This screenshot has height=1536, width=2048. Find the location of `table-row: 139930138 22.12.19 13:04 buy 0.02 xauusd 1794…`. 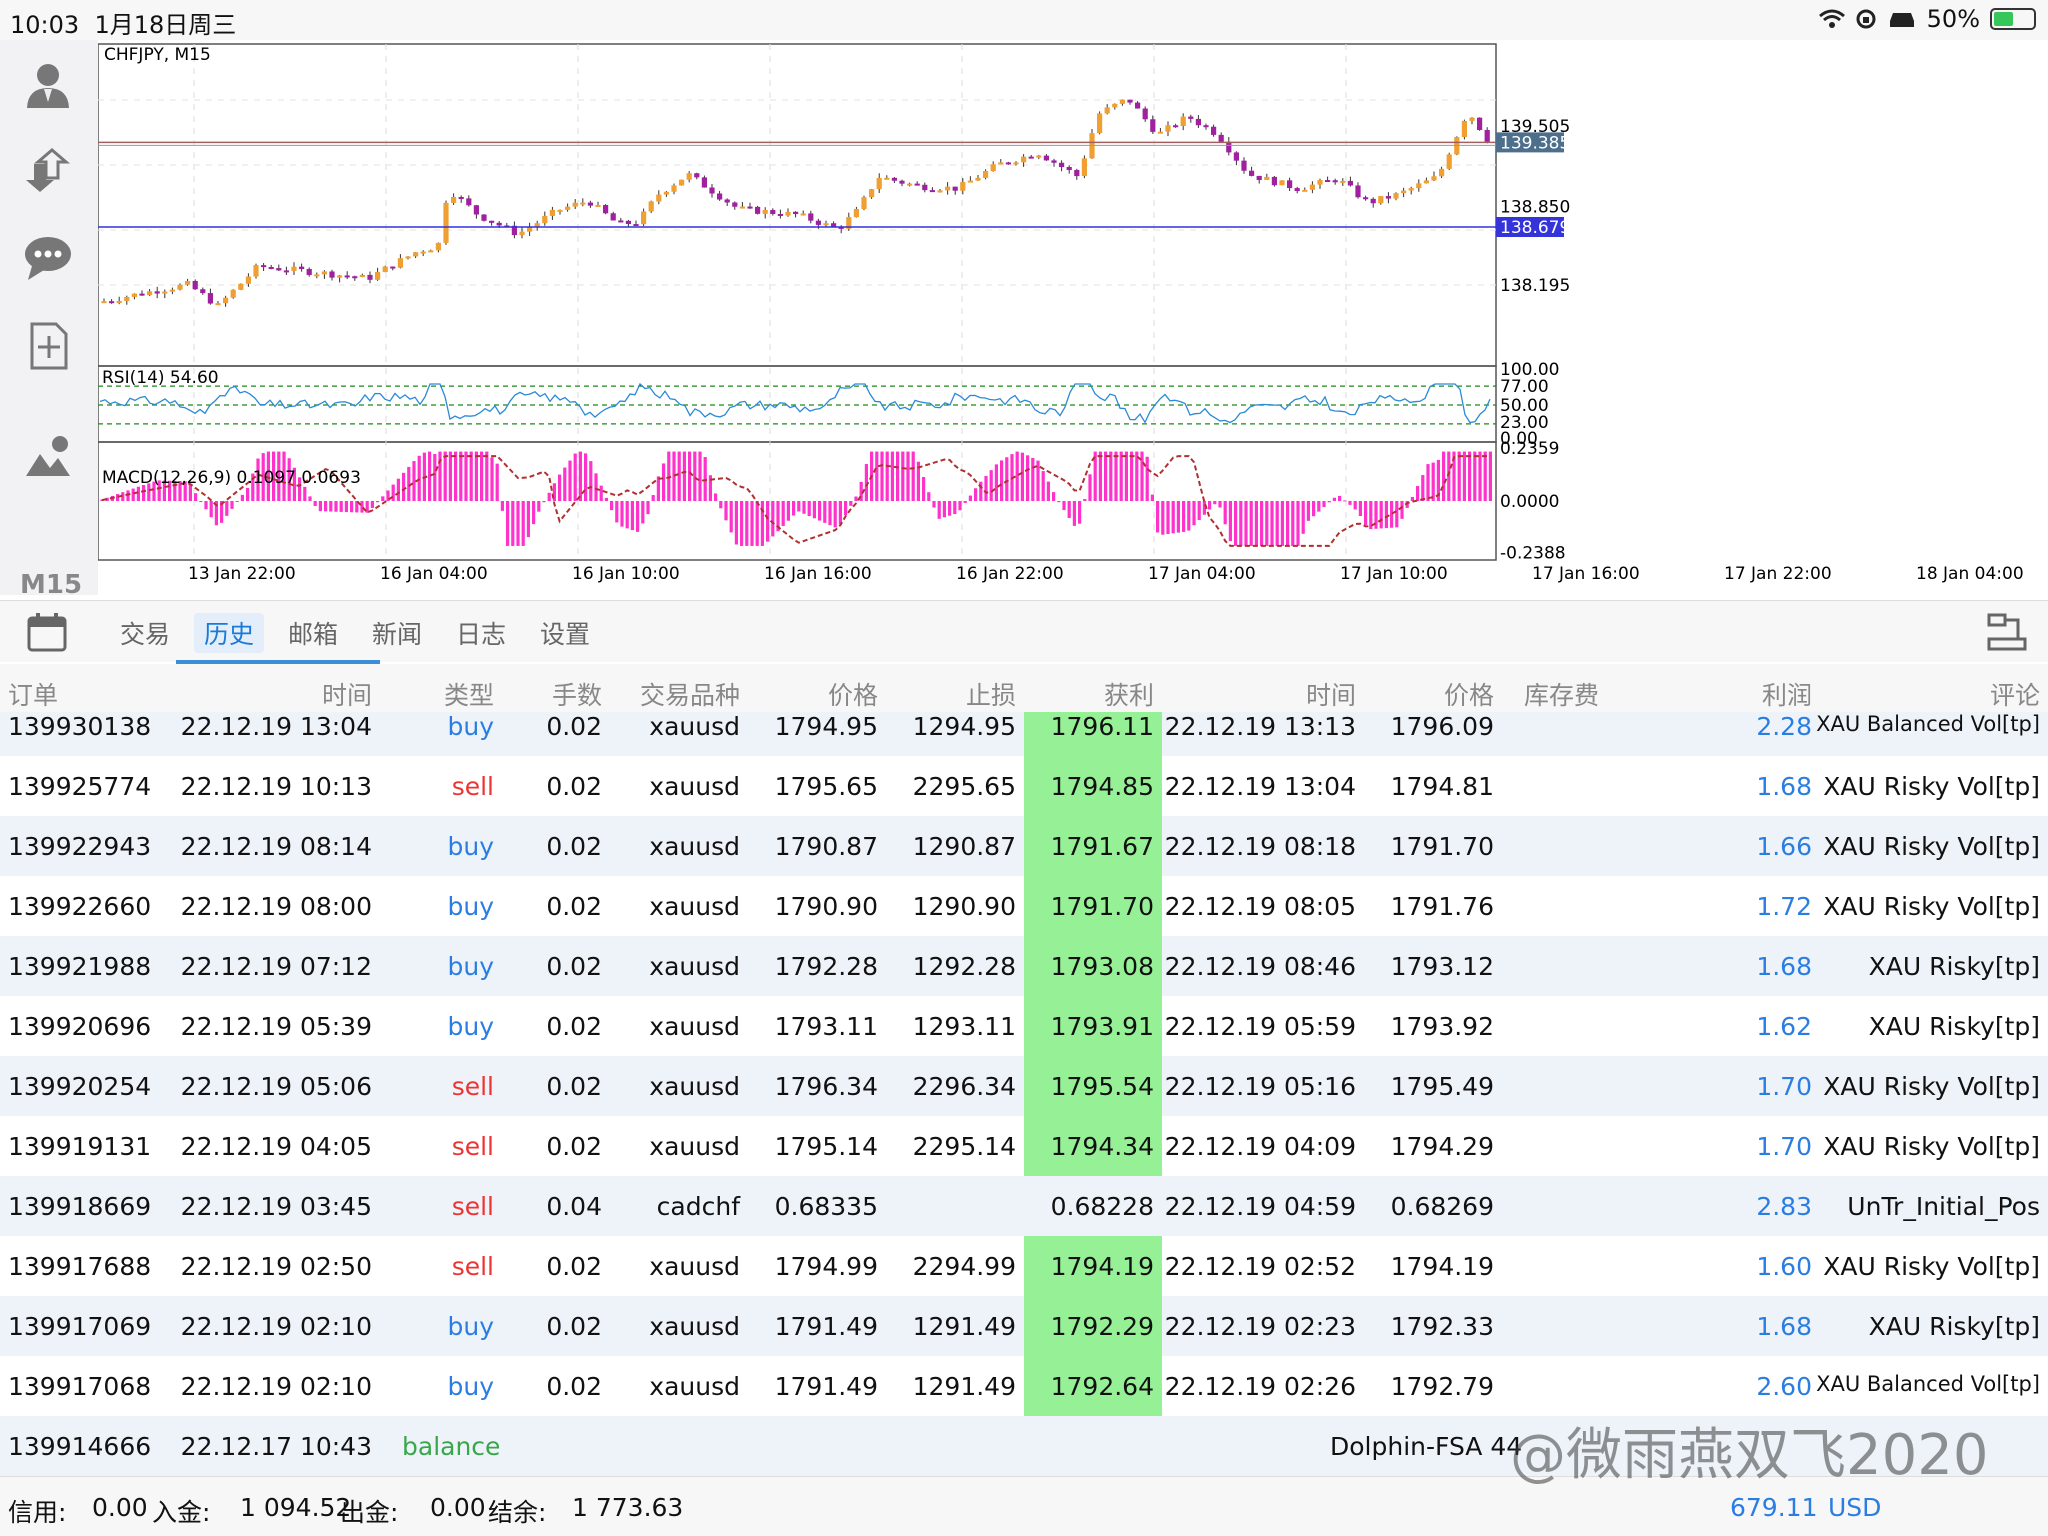

table-row: 139930138 22.12.19 13:04 buy 0.02 xauusd 1794… is located at coordinates (1024, 734).